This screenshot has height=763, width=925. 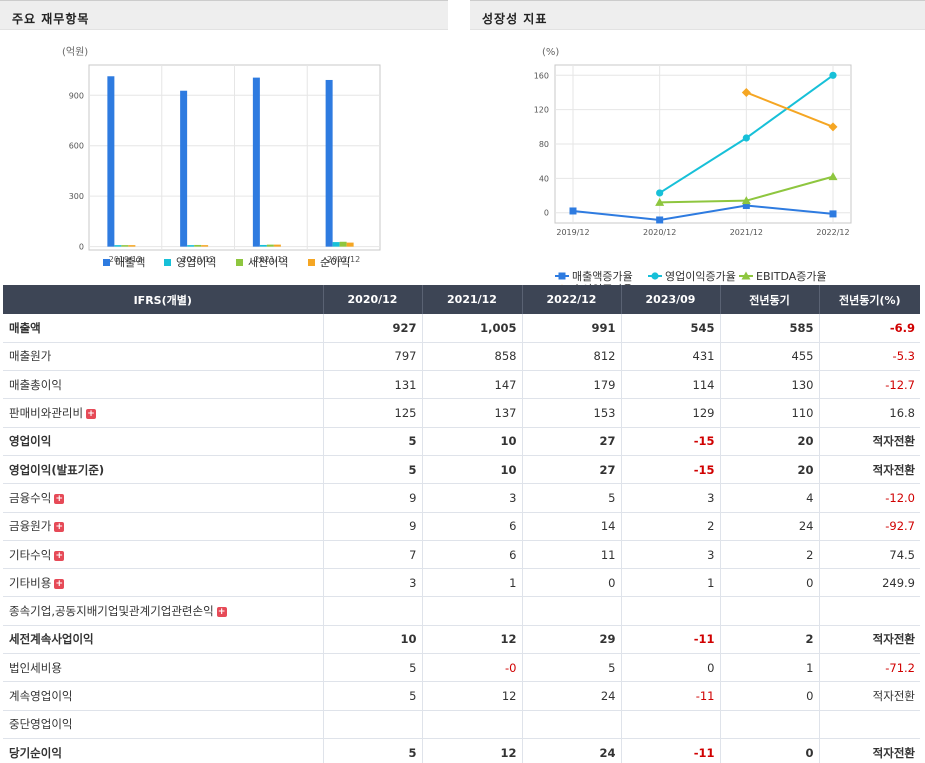 What do you see at coordinates (571, 526) in the screenshot?
I see `value-cell: 14` at bounding box center [571, 526].